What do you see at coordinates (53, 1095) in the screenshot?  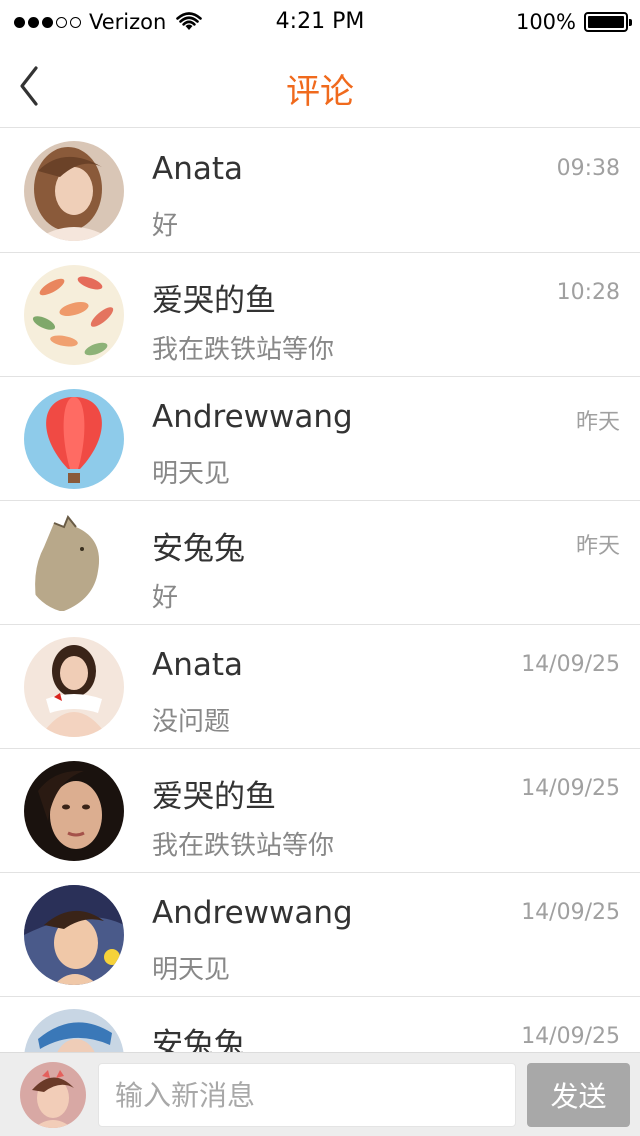 I see `my-avatar` at bounding box center [53, 1095].